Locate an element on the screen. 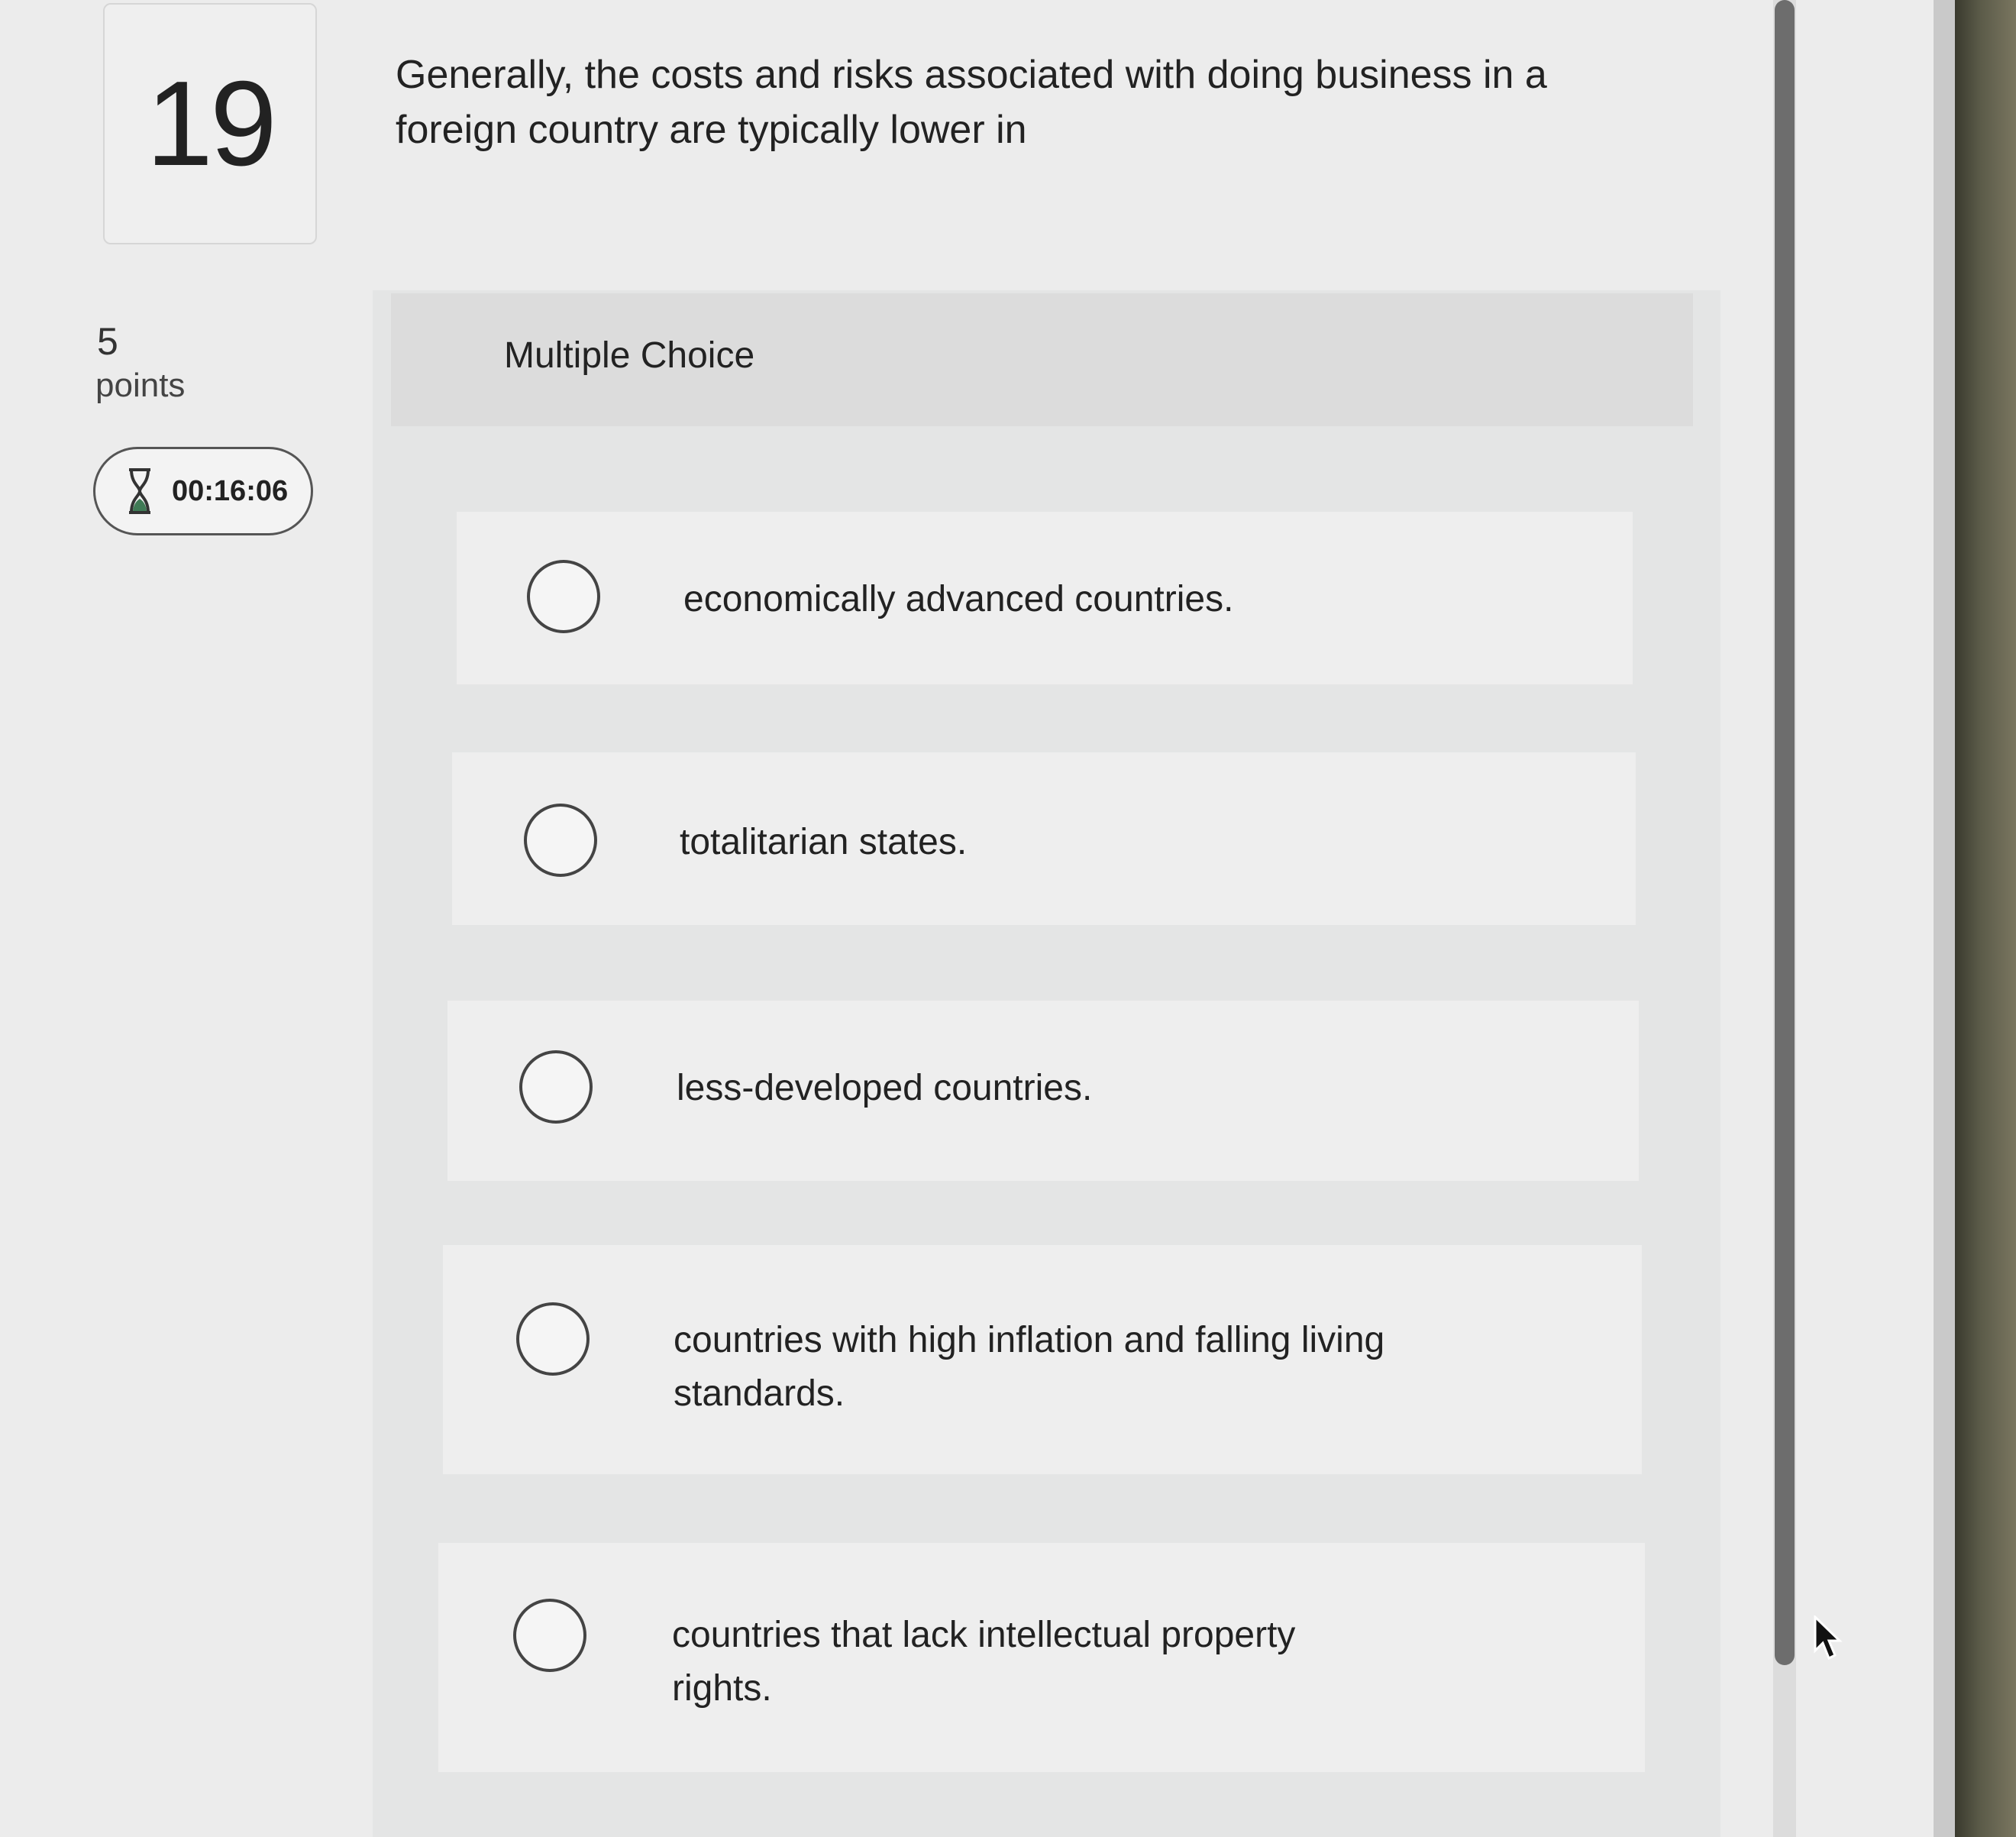 The image size is (2016, 1837). question-number: 19 is located at coordinates (212, 123).